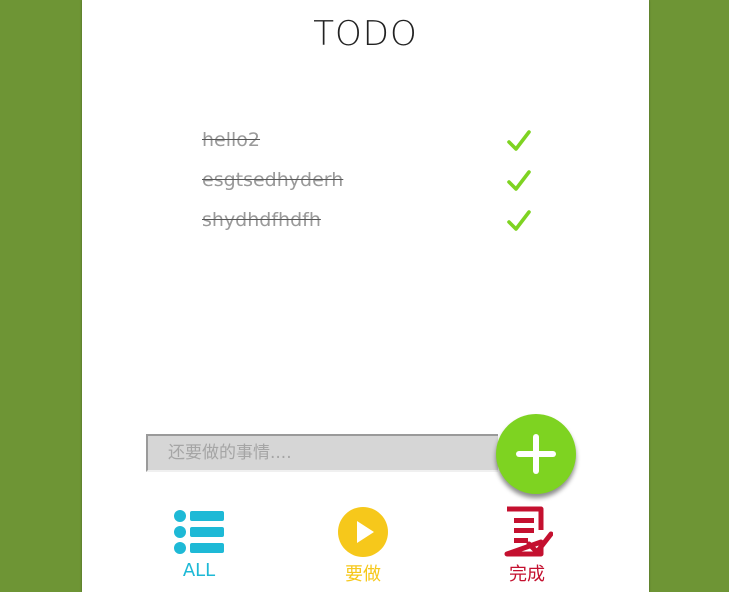 The image size is (729, 592). I want to click on nav-all: ALL, so click(199, 543).